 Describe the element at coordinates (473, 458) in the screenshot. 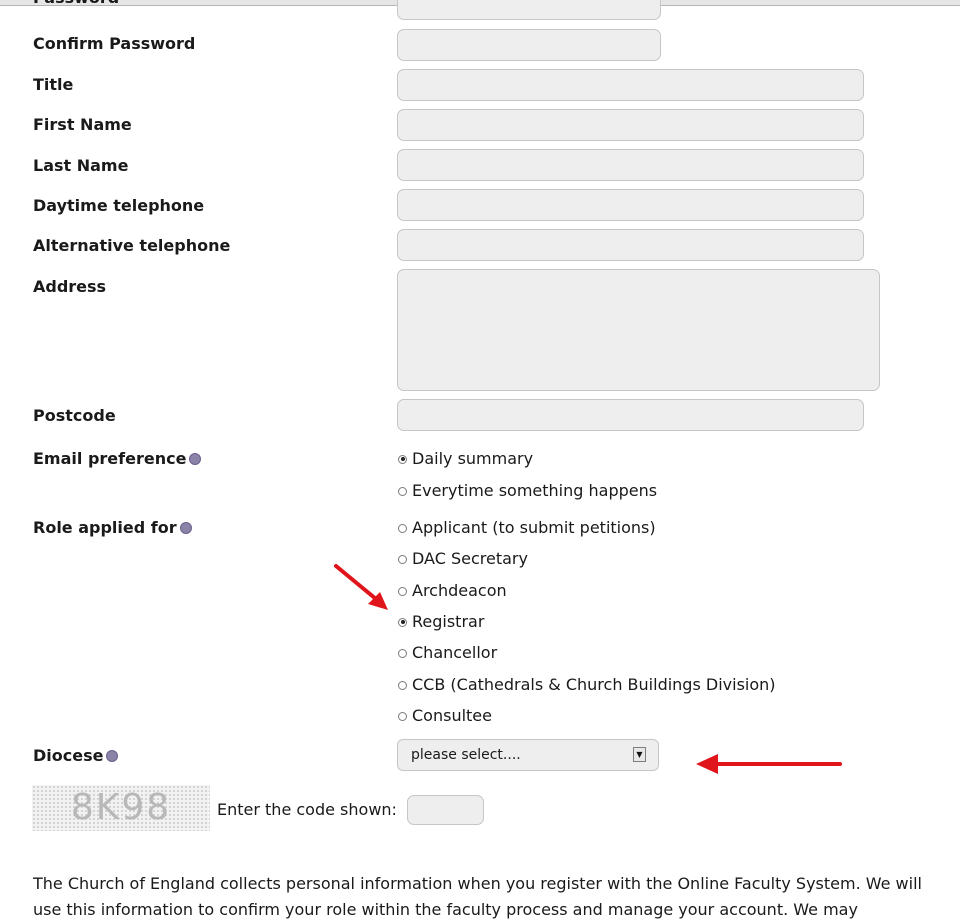

I see `email-option-label: Daily summary` at that location.